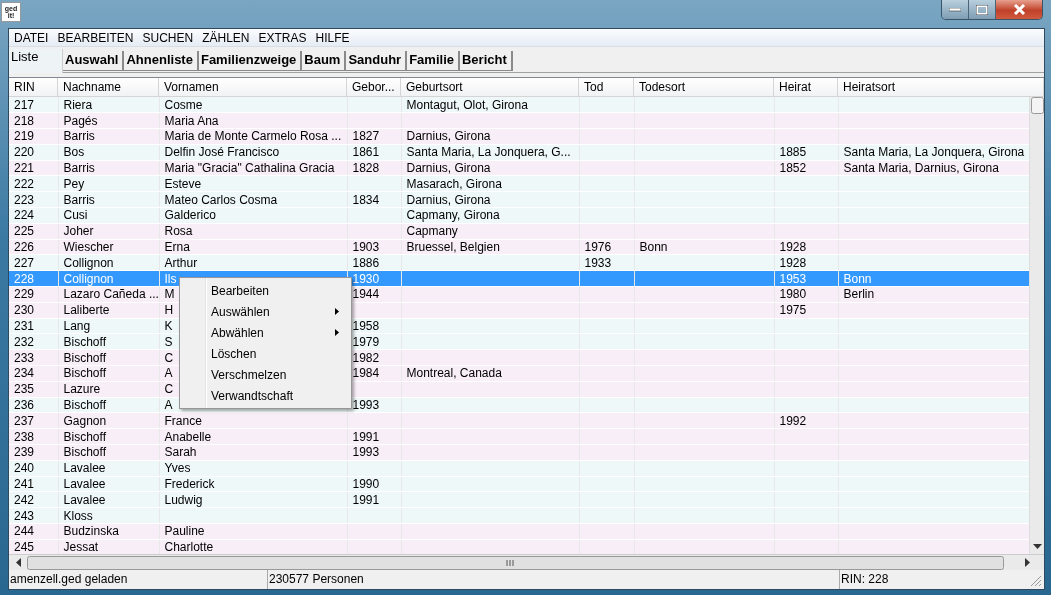  I want to click on table-cell: Maria Ana, so click(253, 120).